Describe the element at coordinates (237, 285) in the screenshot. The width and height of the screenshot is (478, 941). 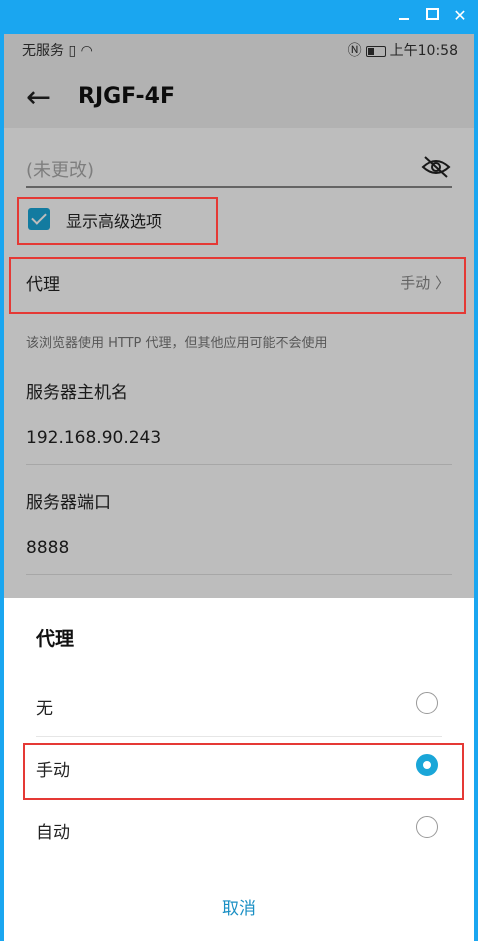
I see `highlight-proxy-row` at that location.